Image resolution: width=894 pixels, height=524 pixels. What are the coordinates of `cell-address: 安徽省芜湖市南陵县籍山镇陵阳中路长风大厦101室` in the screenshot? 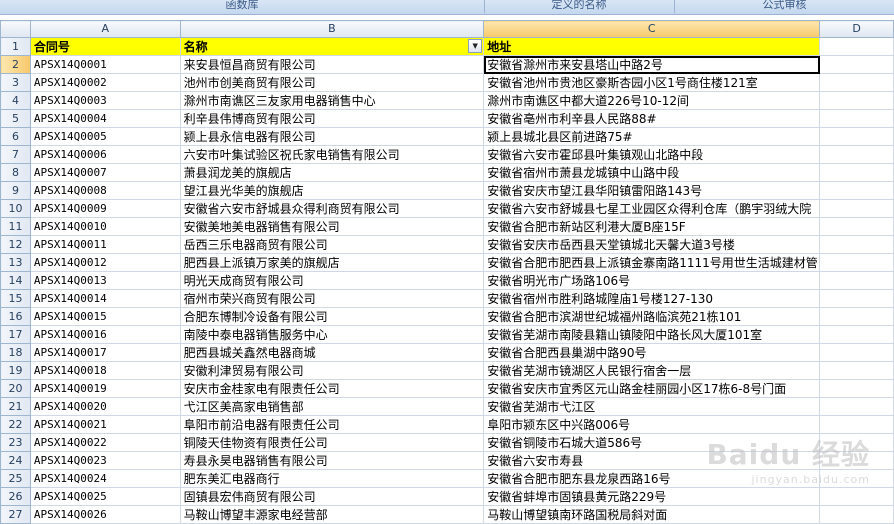 It's located at (652, 334).